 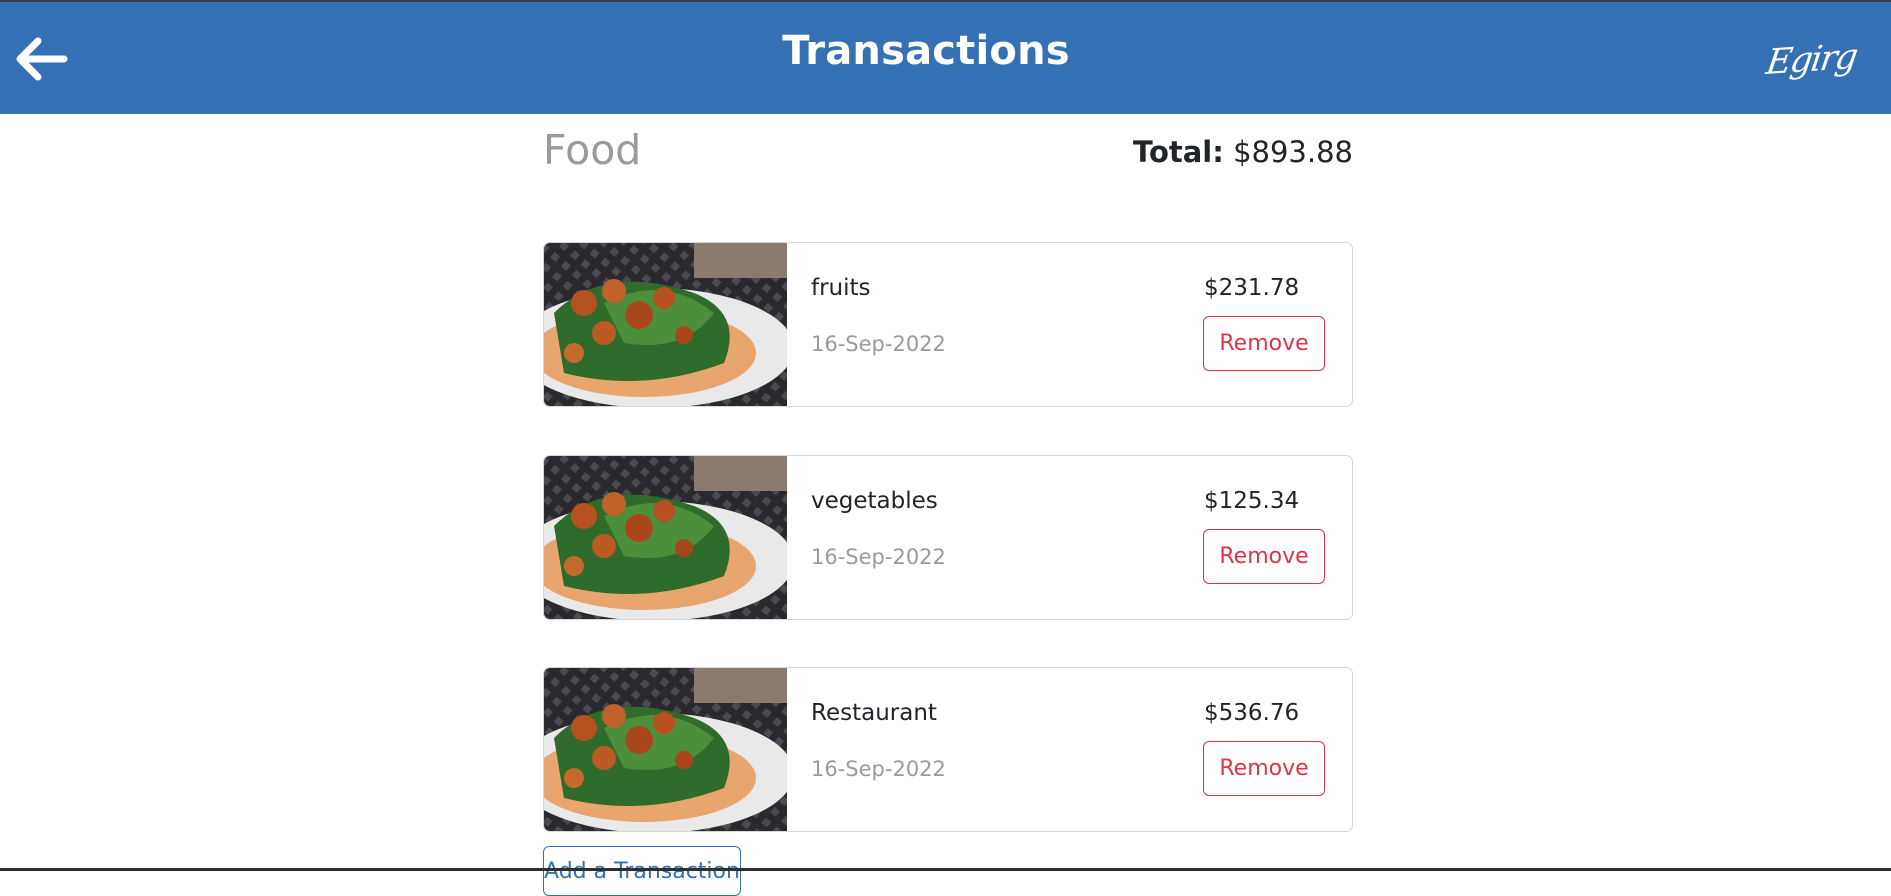 I want to click on transaction-card: vegetables 16-Sep-2022 $125.34 Remove, so click(x=948, y=537).